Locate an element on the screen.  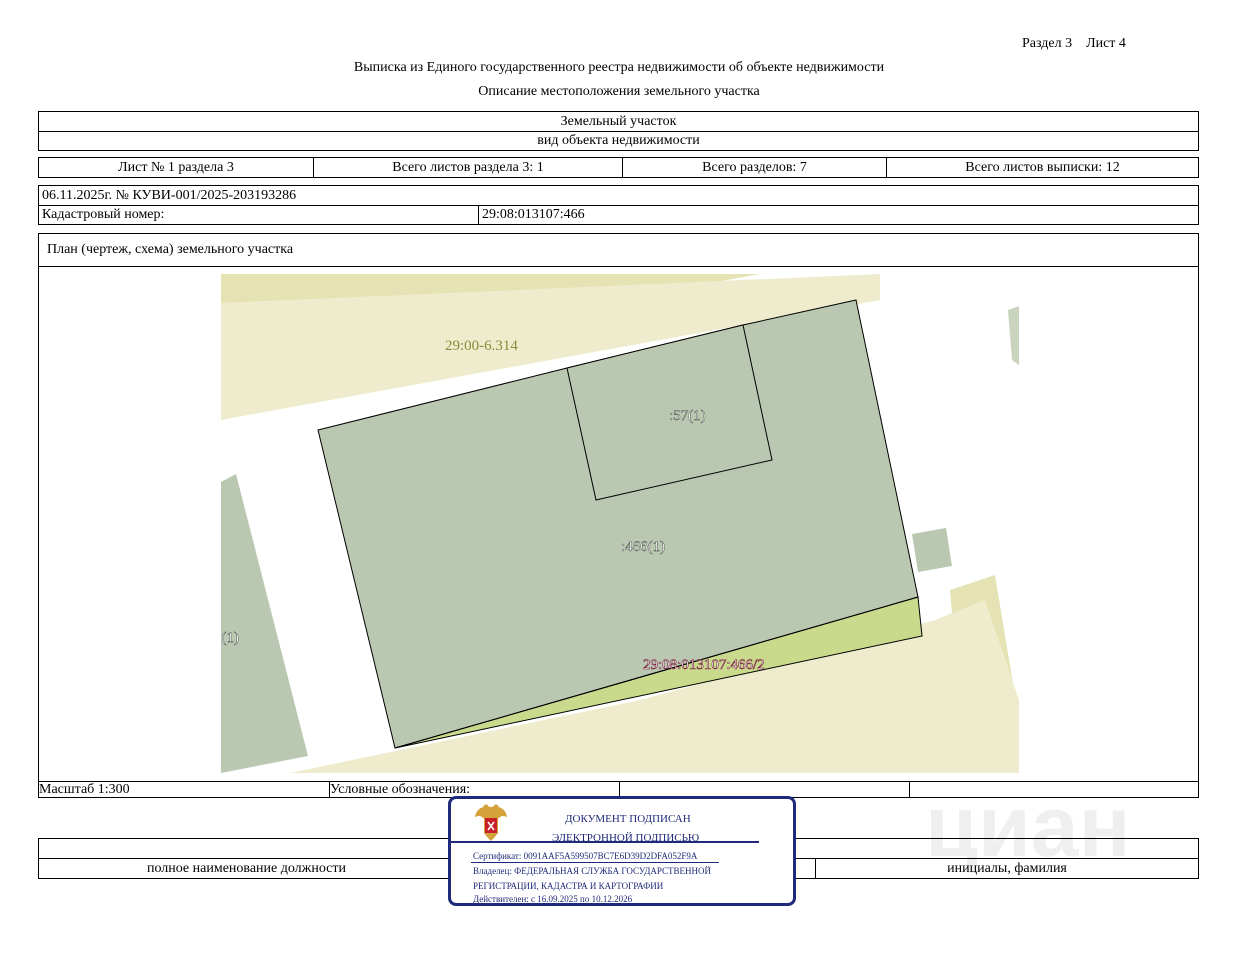
total-extract-sheets-text: Всего листов выписки: 12 is located at coordinates (1042, 167).